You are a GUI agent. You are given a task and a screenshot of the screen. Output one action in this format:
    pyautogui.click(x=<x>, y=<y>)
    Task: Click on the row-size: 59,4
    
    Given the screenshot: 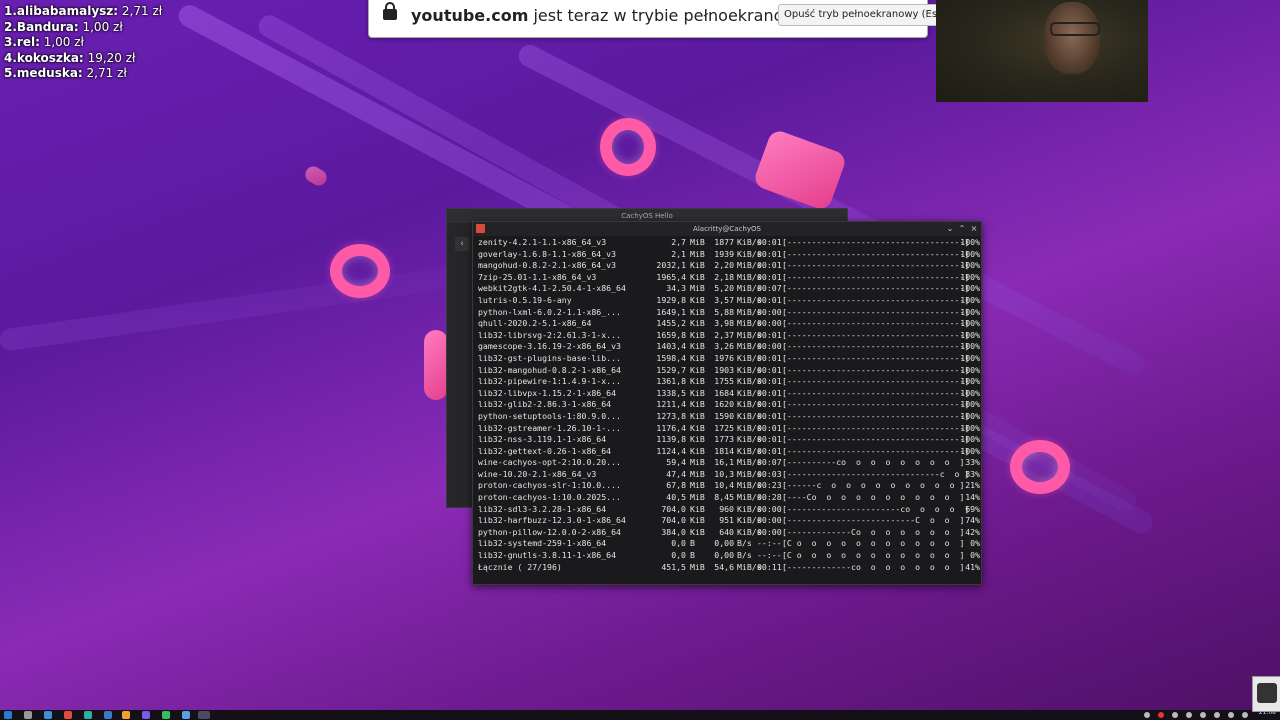 What is the action you would take?
    pyautogui.click(x=676, y=462)
    